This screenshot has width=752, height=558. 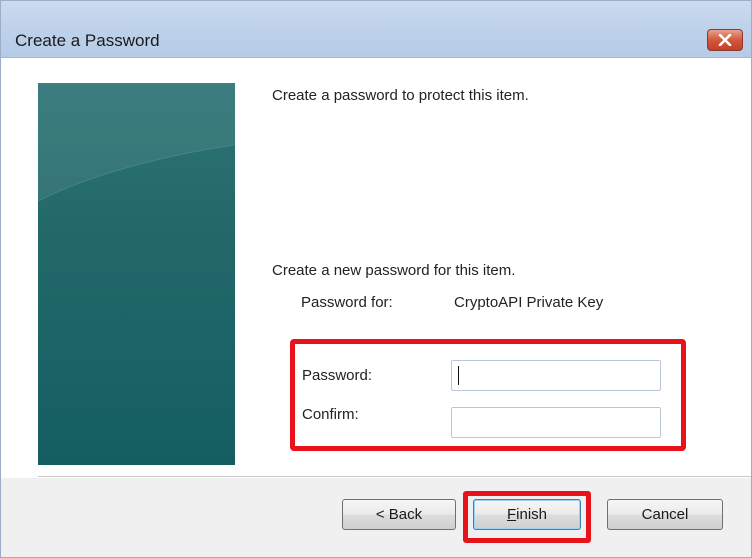 What do you see at coordinates (488, 395) in the screenshot?
I see `password-fields-highlight` at bounding box center [488, 395].